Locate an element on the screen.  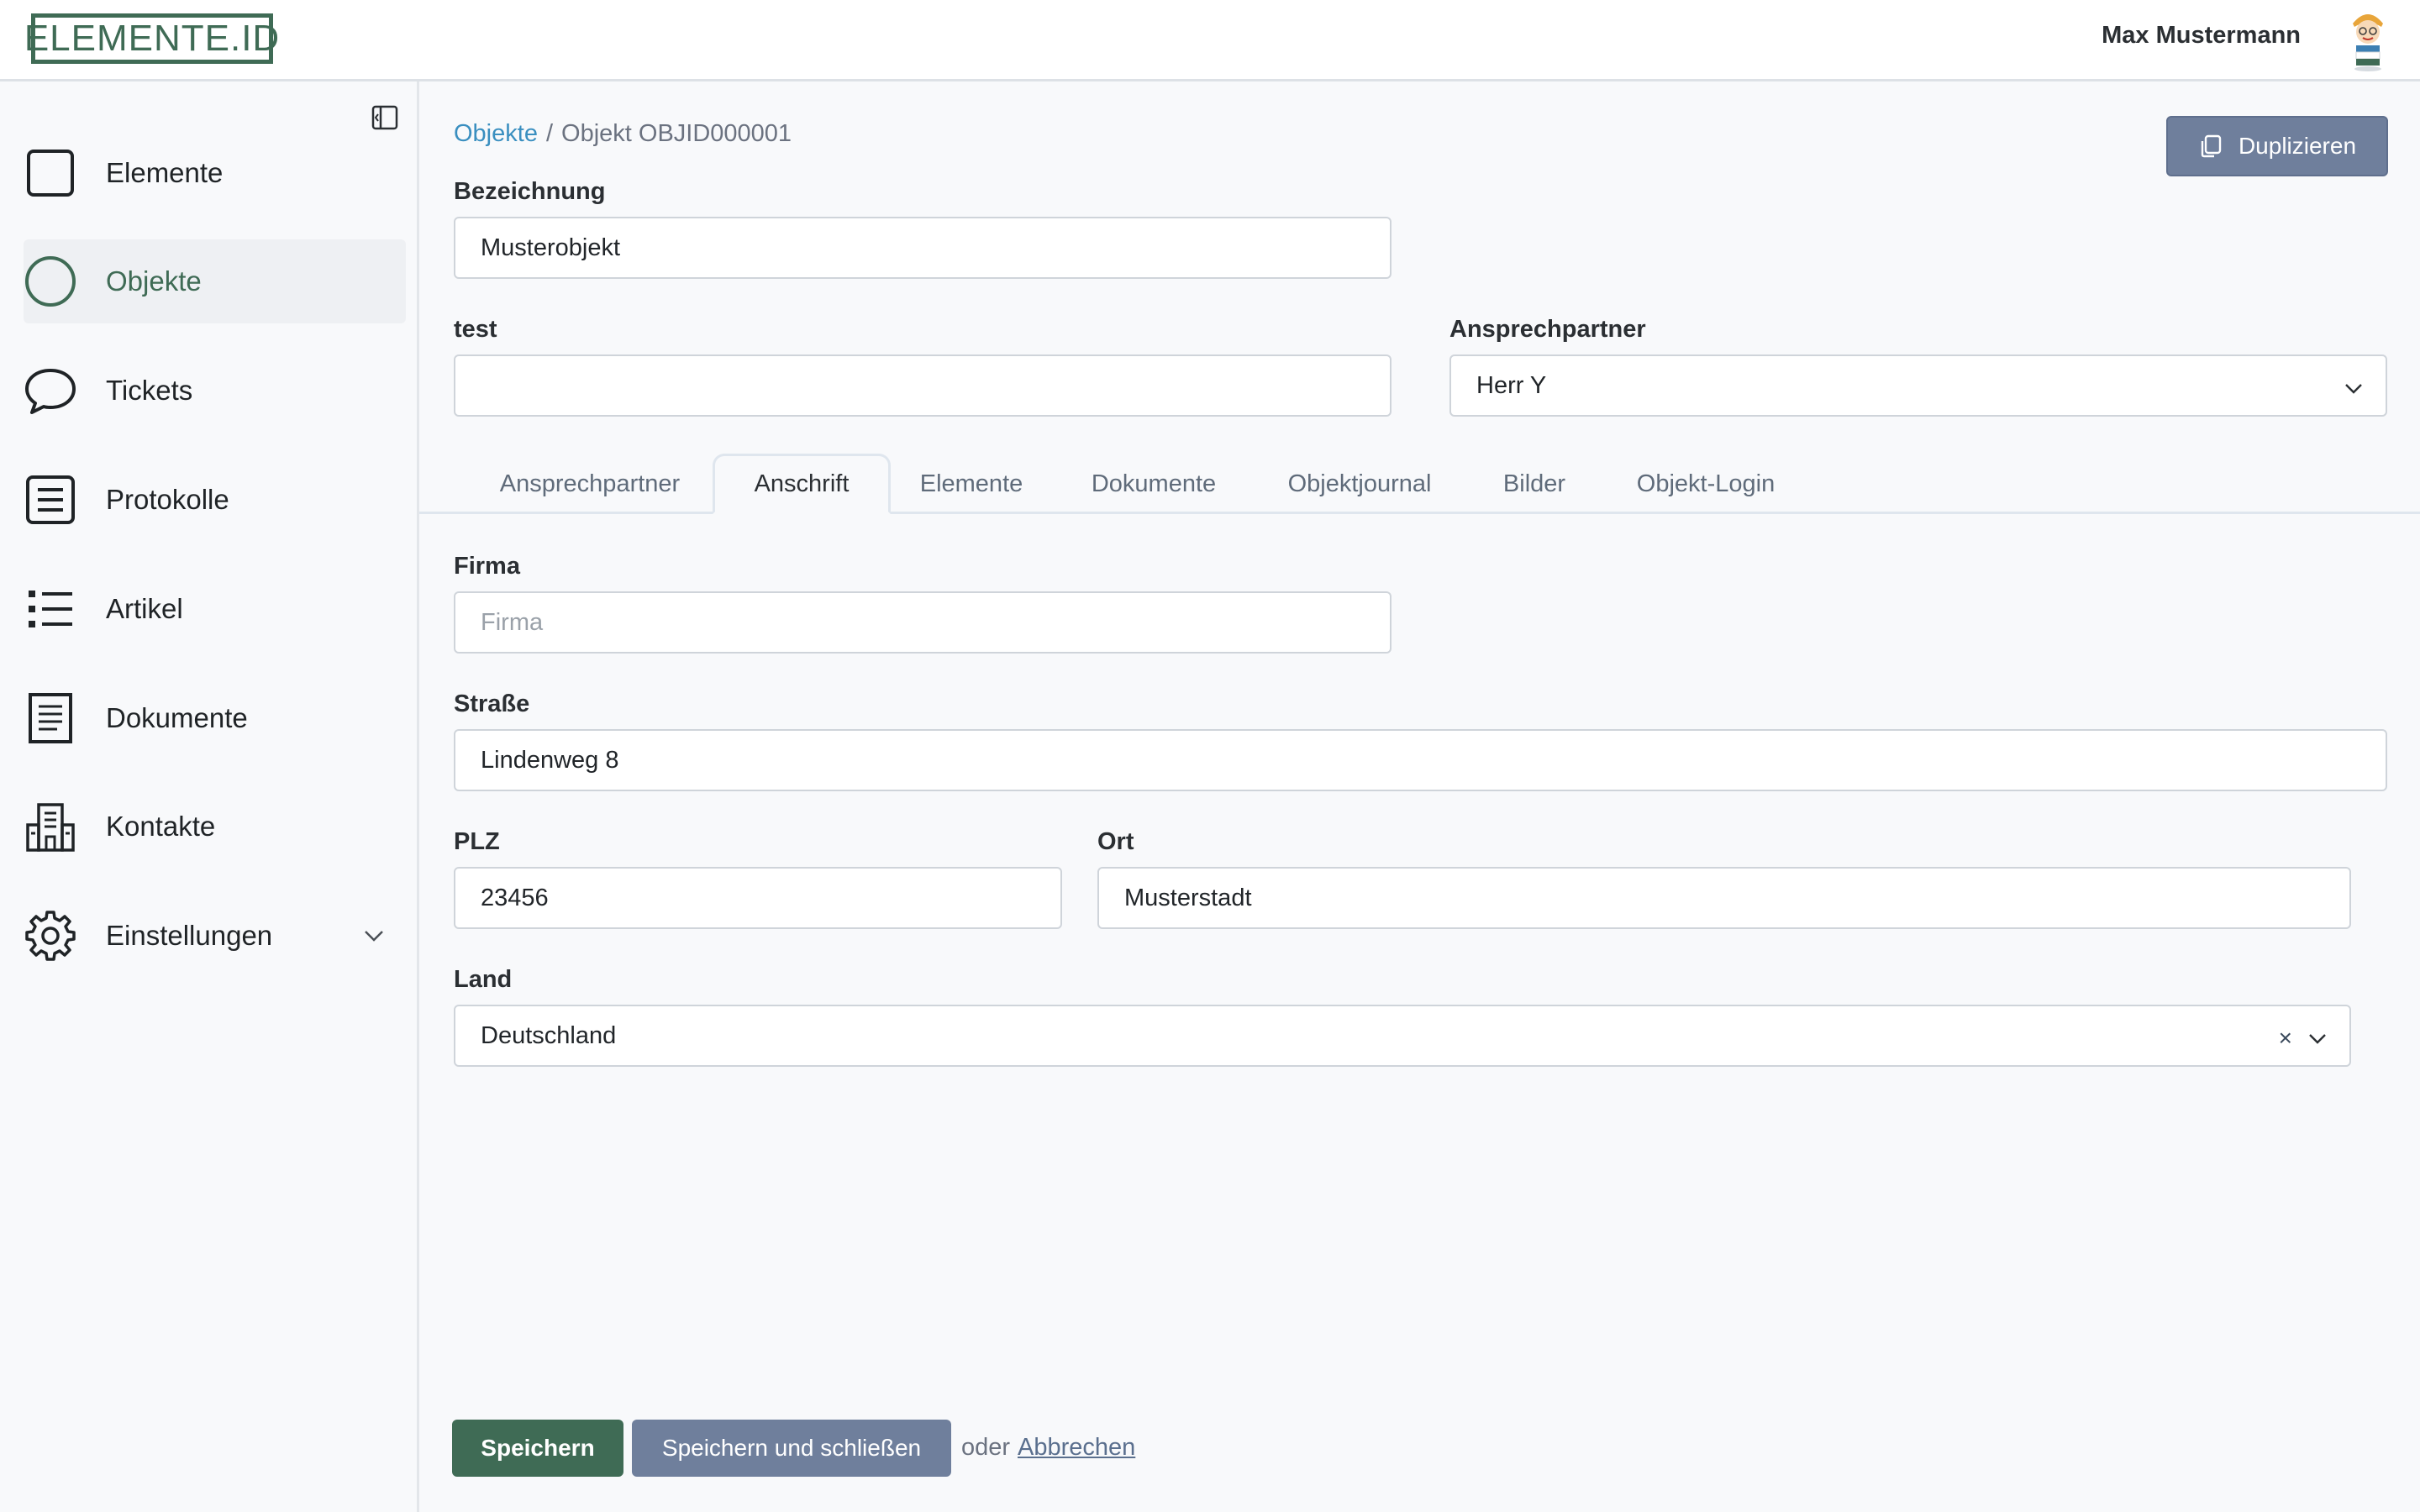
sidebar-item-dokumente: Dokumente is located at coordinates (215, 718).